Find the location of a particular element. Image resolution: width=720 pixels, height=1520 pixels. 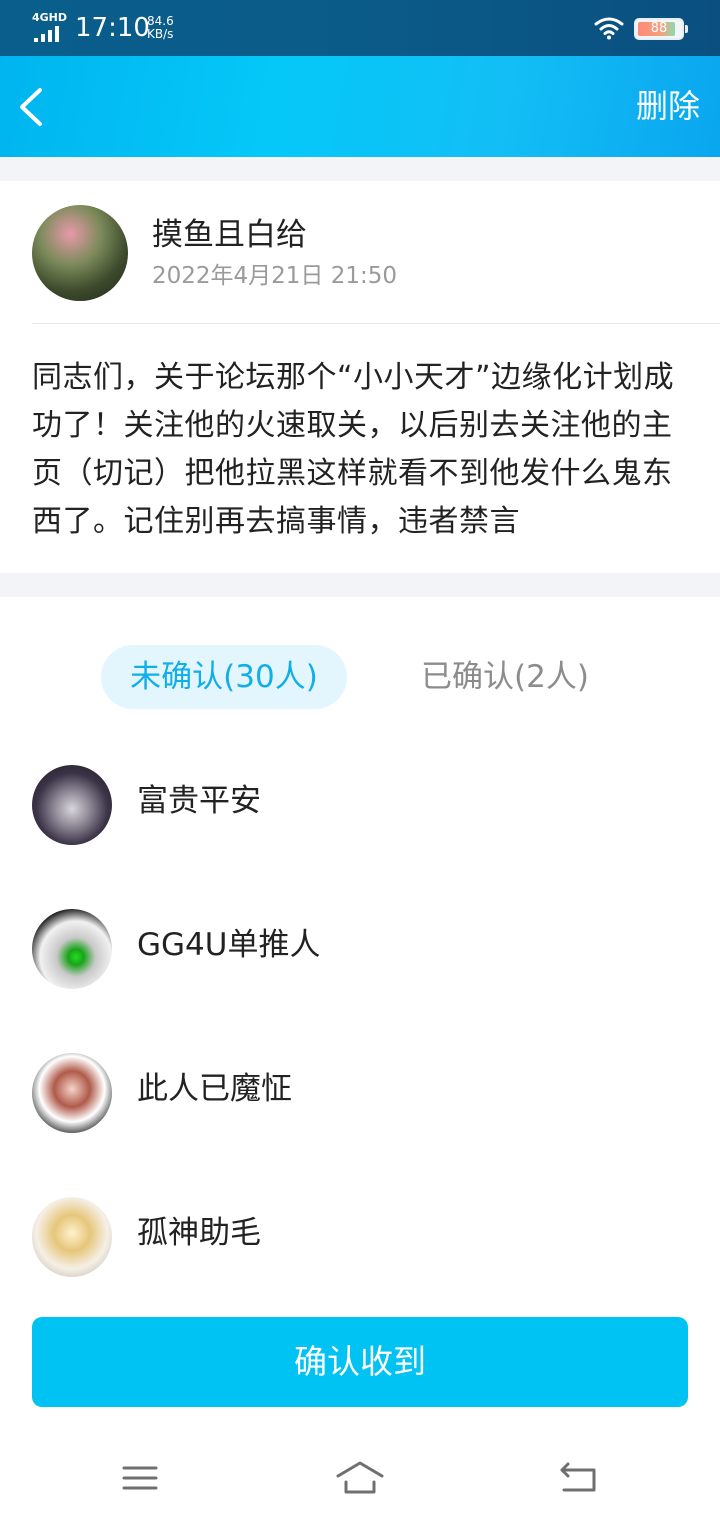

author-avatar is located at coordinates (80, 253).